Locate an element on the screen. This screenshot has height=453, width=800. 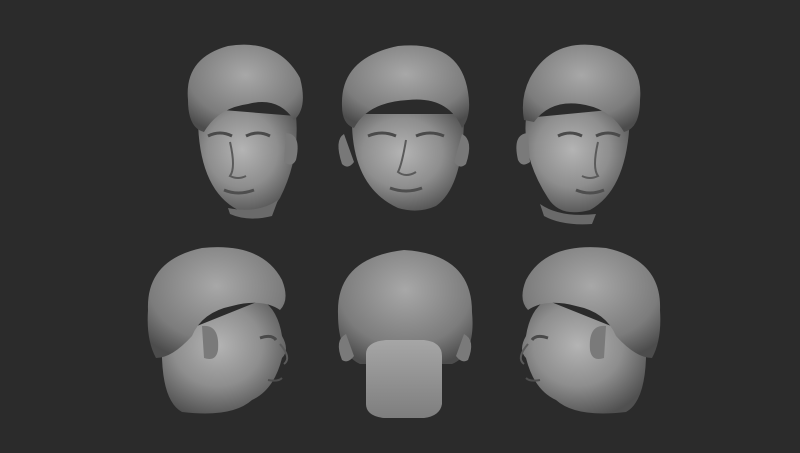
head-view-back is located at coordinates (406, 339).